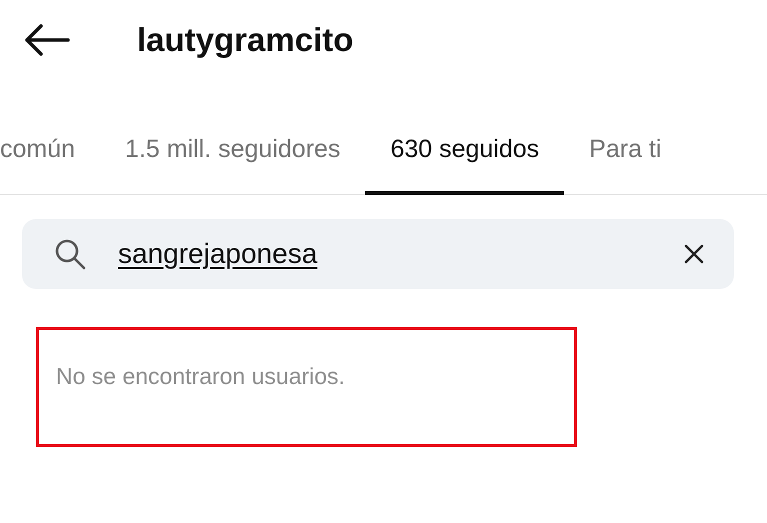 Image resolution: width=767 pixels, height=523 pixels. I want to click on tab: 630 seguidos, so click(464, 151).